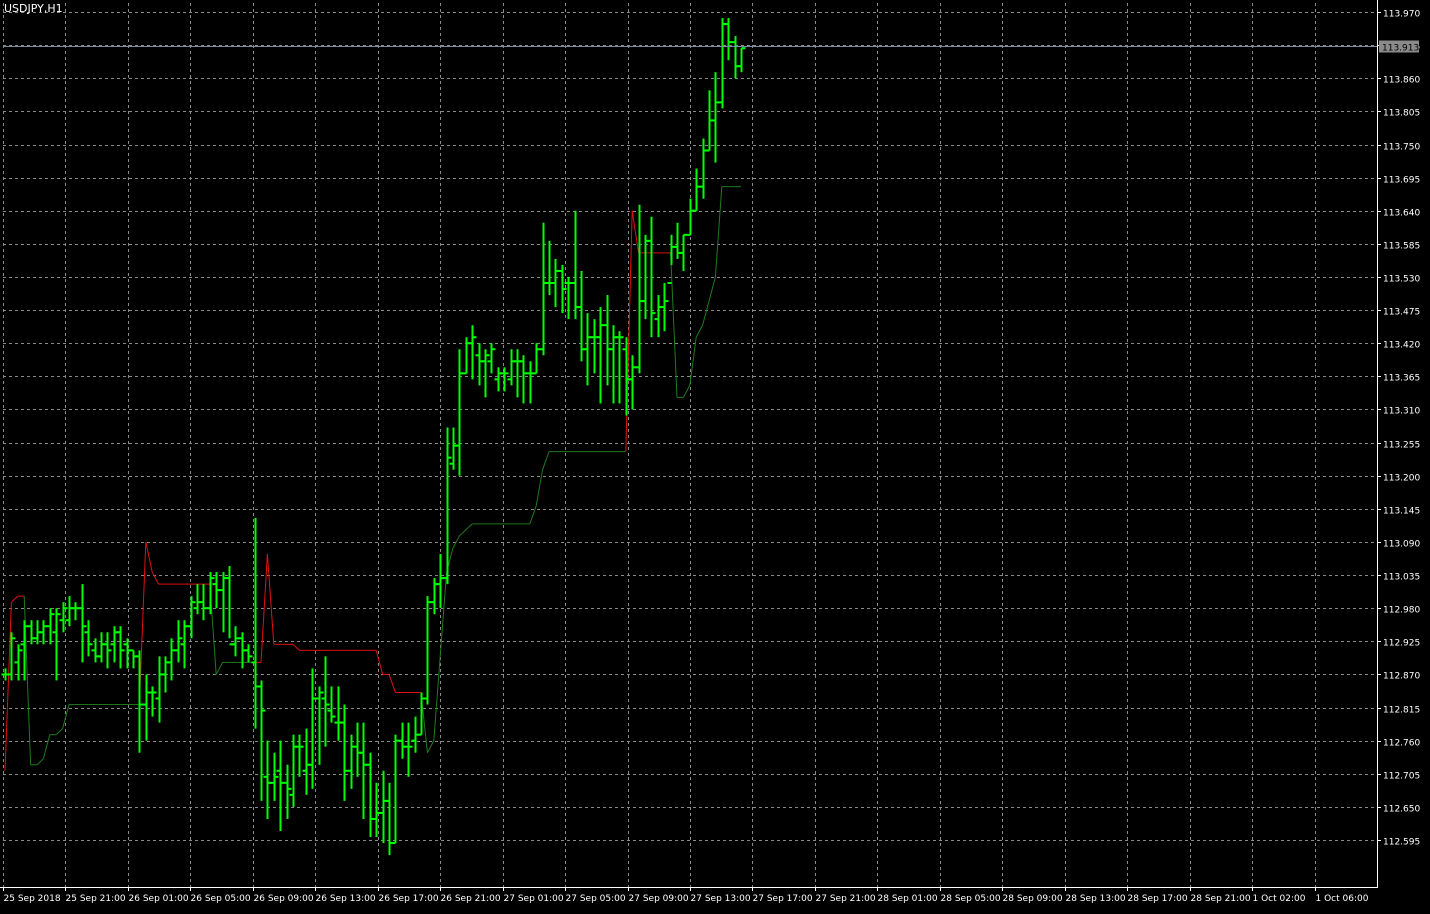 The width and height of the screenshot is (1430, 914). What do you see at coordinates (1401, 214) in the screenshot?
I see `price-tick-label: 113.640` at bounding box center [1401, 214].